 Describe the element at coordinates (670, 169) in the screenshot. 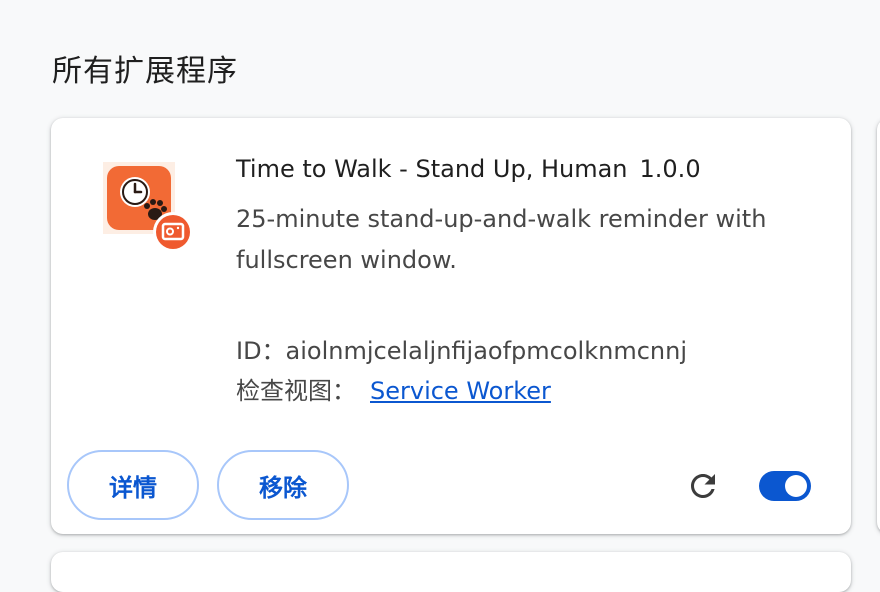

I see `extension-version: 1.0.0` at that location.